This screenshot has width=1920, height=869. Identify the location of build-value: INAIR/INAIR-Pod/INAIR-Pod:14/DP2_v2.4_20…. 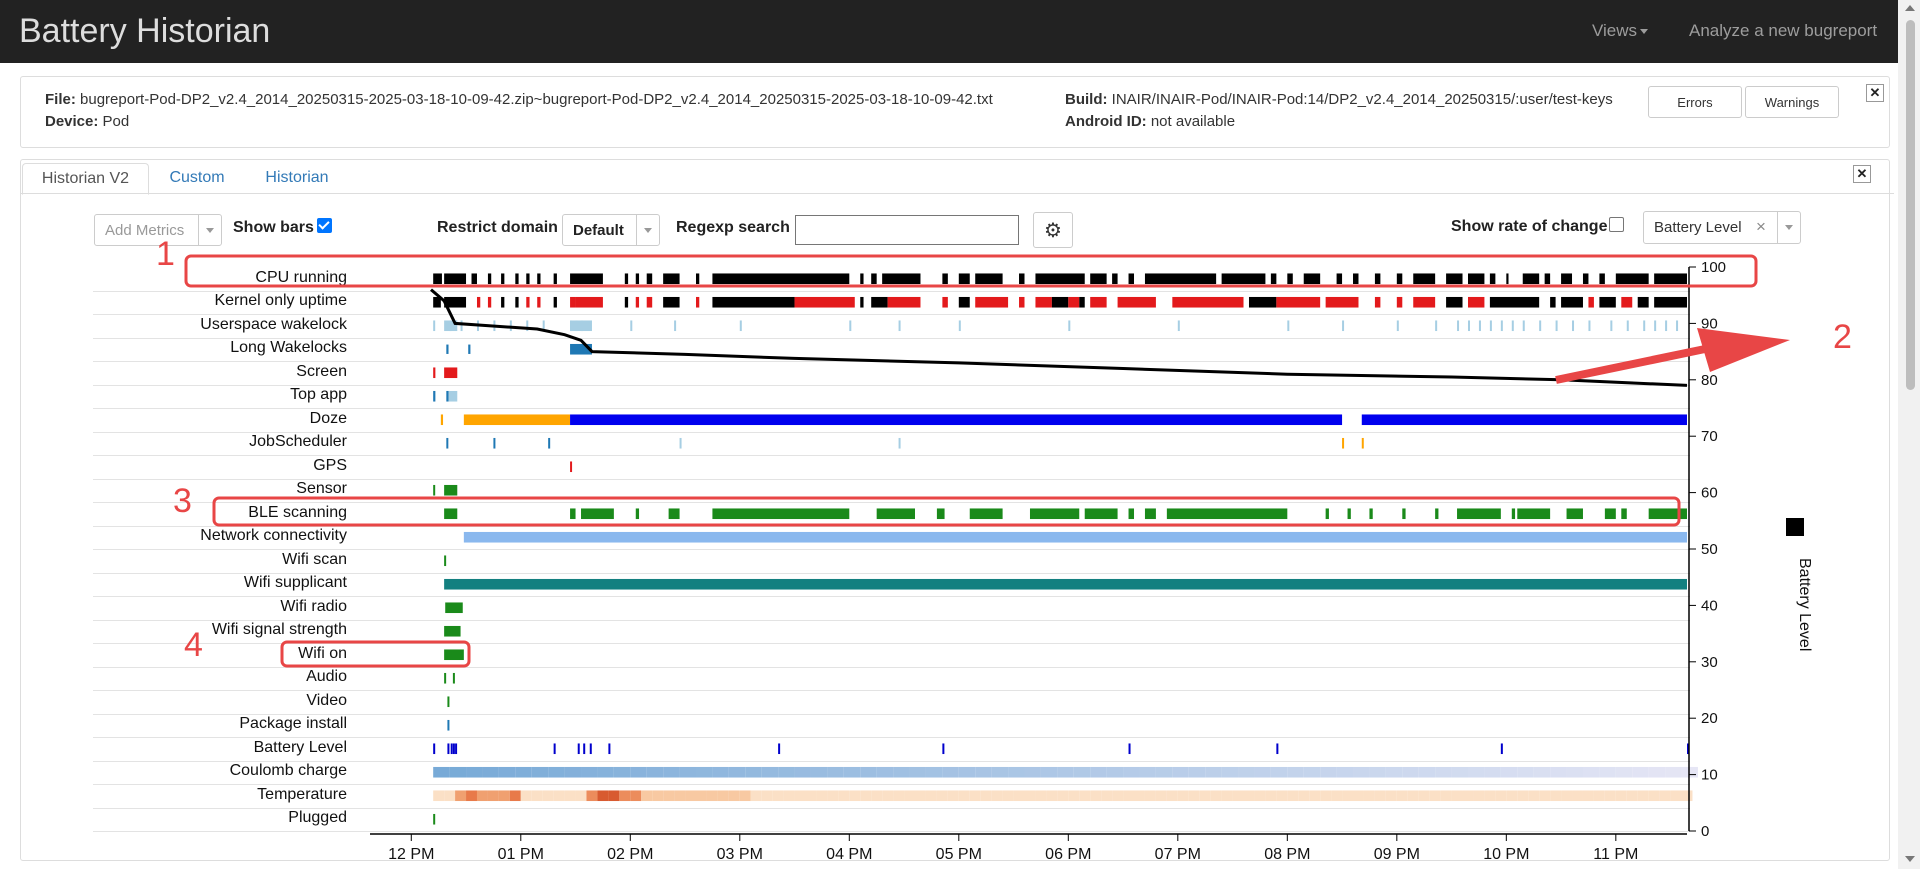
(1362, 99).